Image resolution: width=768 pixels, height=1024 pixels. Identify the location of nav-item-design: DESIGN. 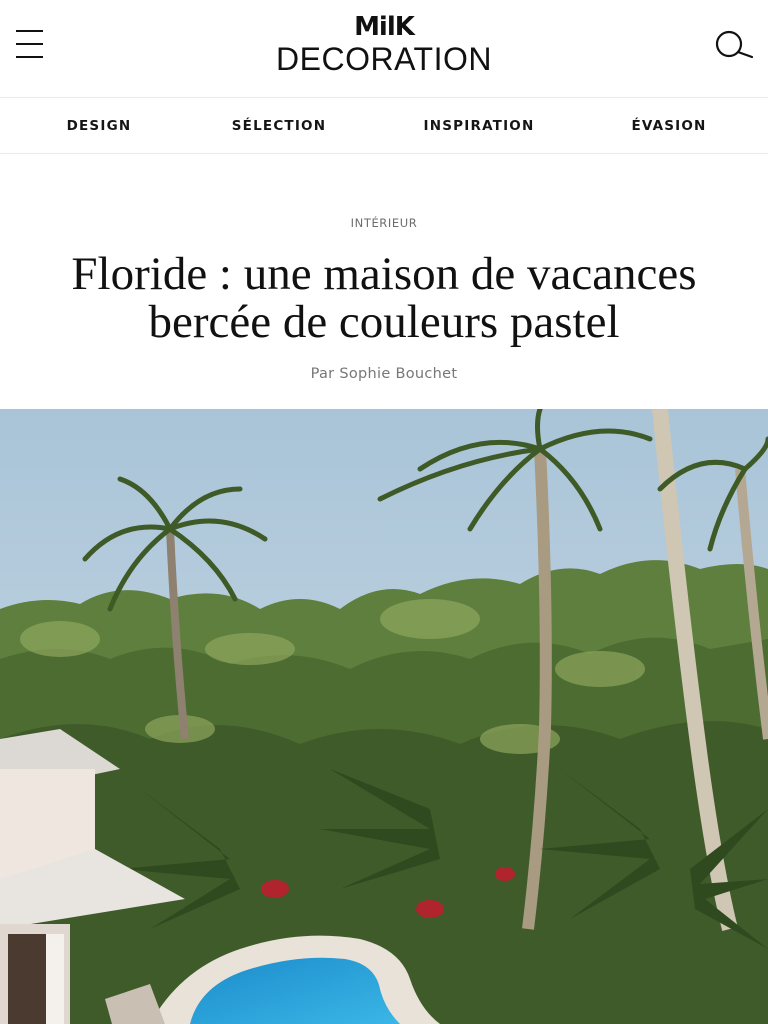
(99, 126).